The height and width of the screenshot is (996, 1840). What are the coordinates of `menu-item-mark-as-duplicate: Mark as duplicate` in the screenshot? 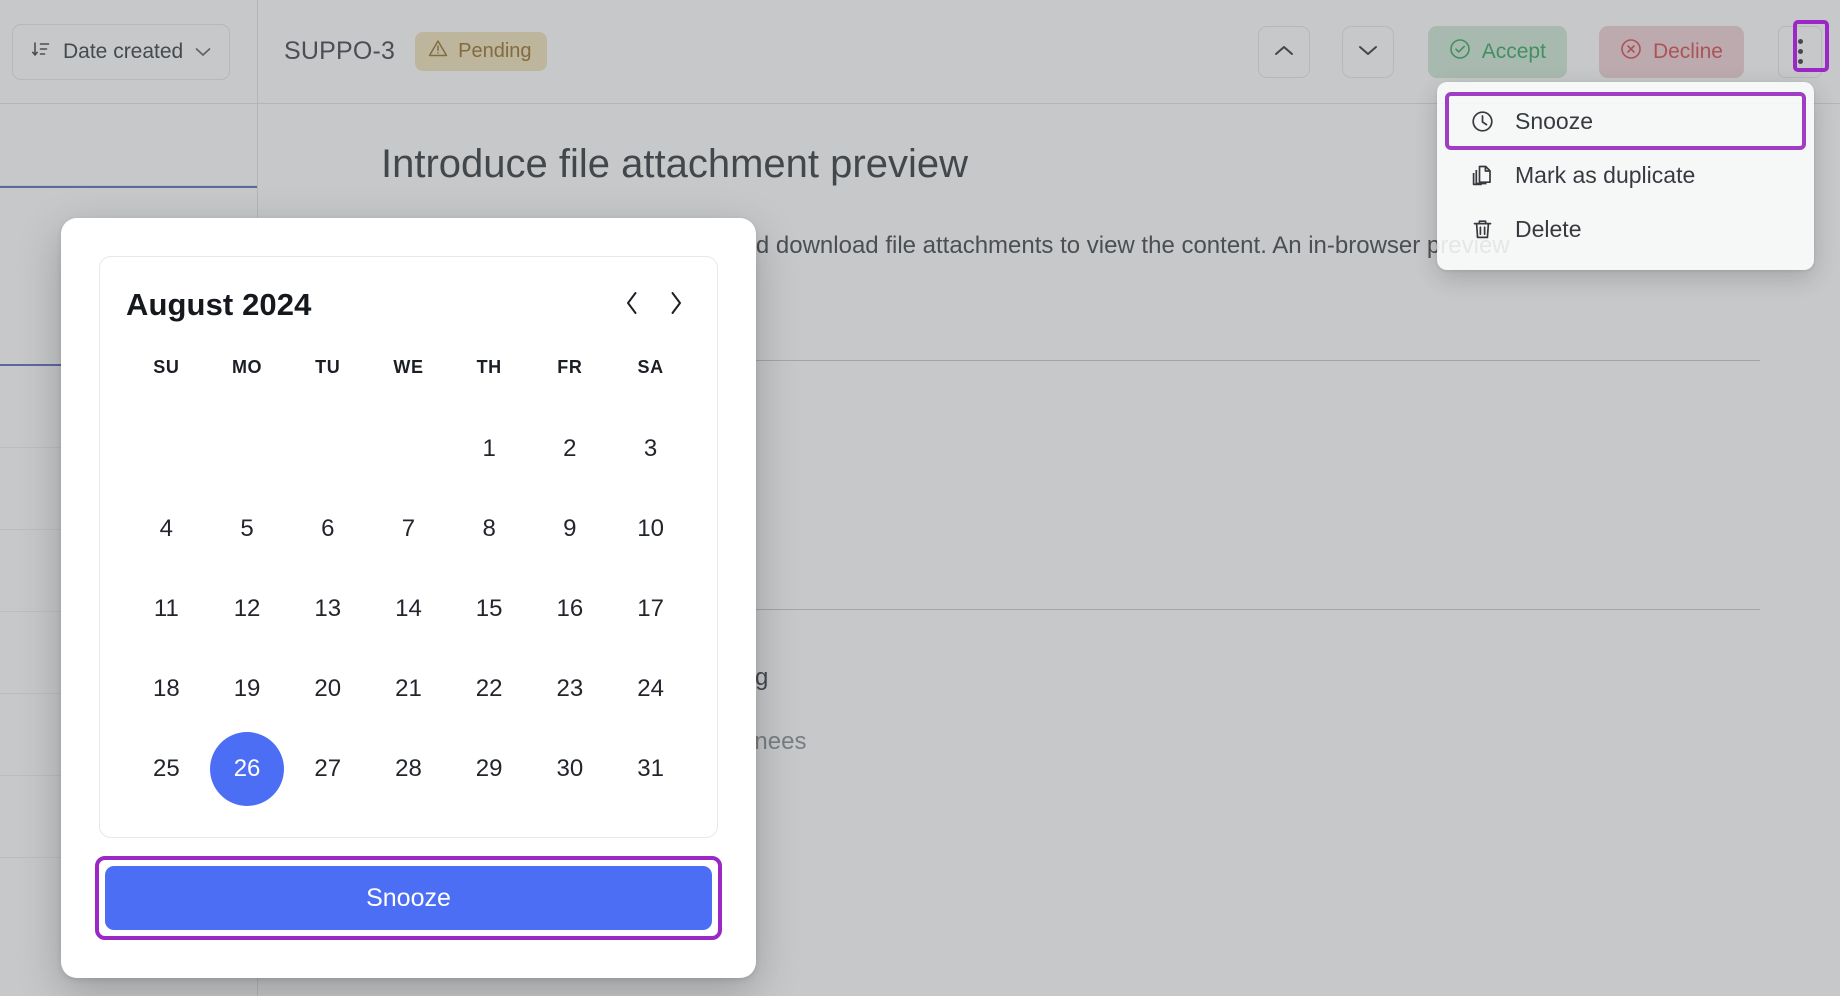 It's located at (1625, 175).